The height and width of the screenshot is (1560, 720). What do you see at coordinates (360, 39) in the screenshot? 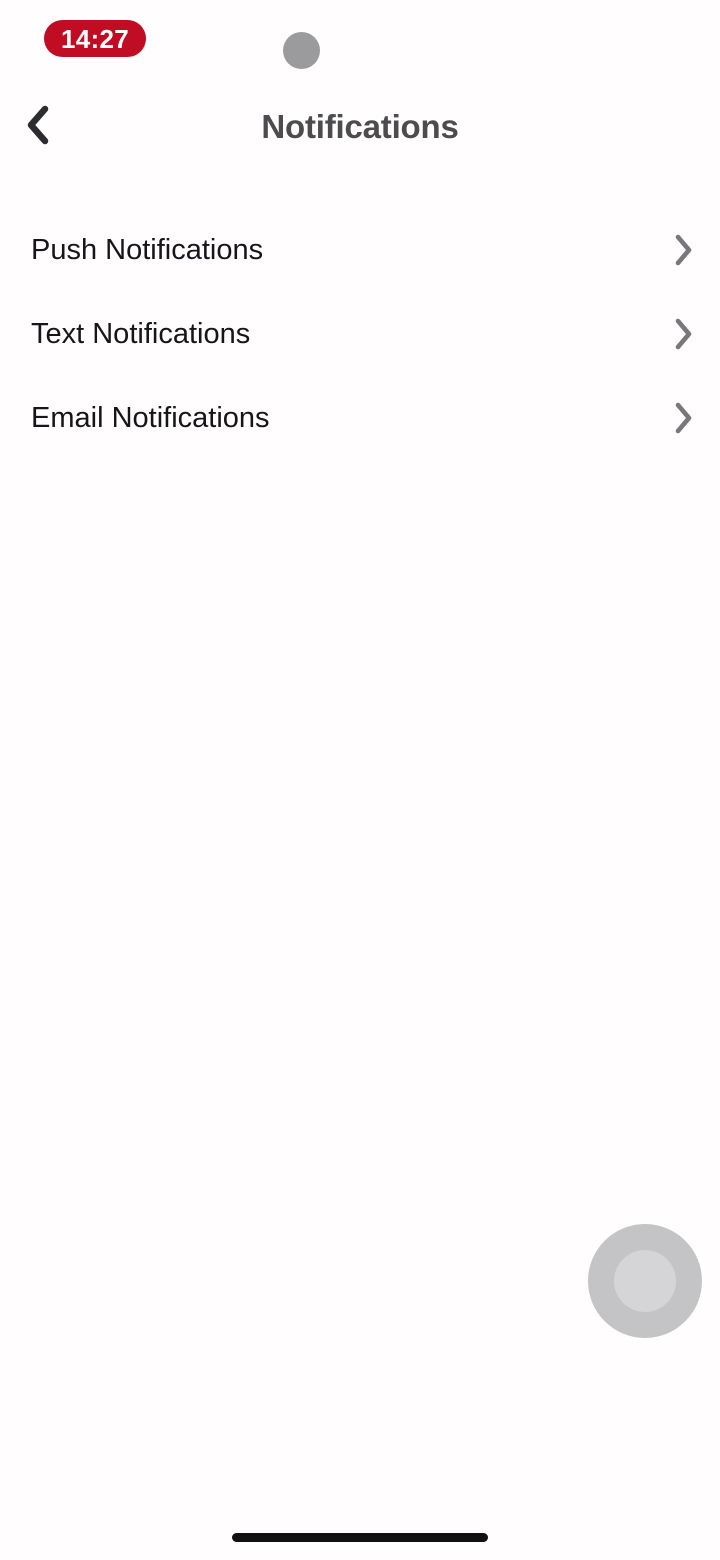
I see `status-bar: 14:27` at bounding box center [360, 39].